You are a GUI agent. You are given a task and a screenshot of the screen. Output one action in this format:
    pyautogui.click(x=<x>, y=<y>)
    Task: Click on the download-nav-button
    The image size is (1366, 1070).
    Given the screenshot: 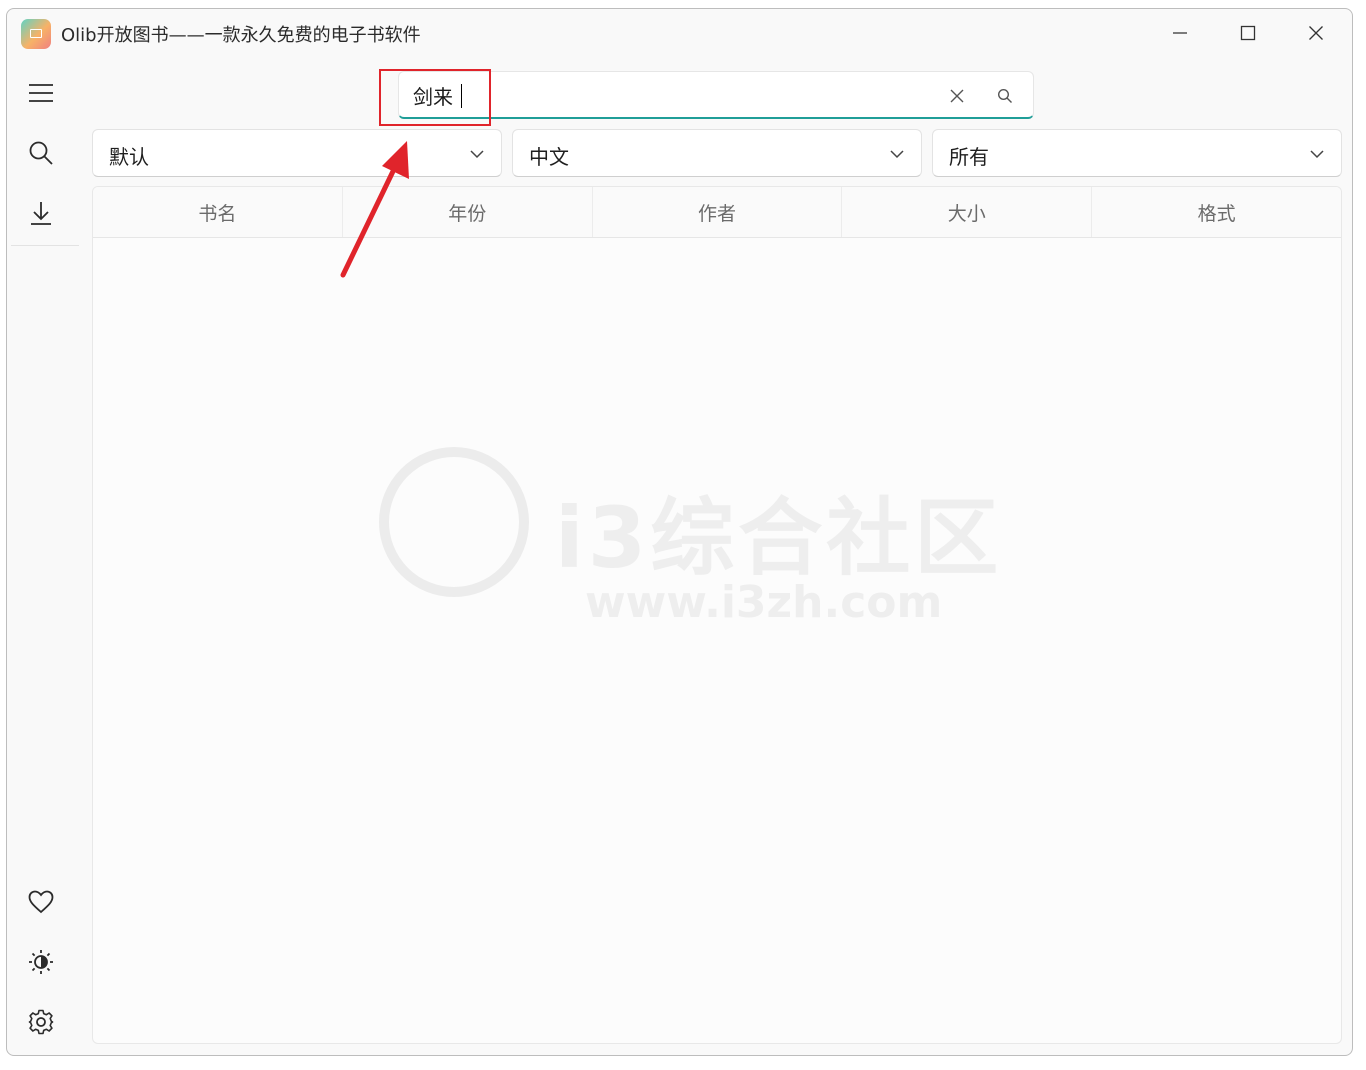 What is the action you would take?
    pyautogui.click(x=41, y=213)
    